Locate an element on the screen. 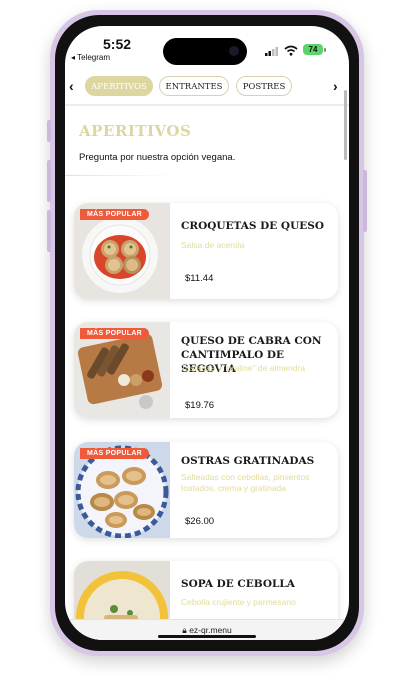 This screenshot has height=681, width=414. section-title: APERITIVOS is located at coordinates (135, 131).